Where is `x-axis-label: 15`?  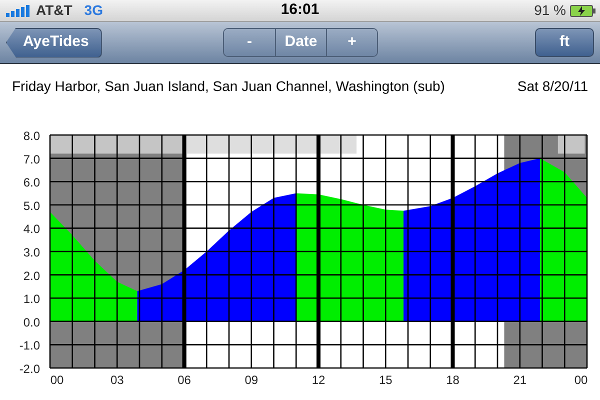
x-axis-label: 15 is located at coordinates (385, 380).